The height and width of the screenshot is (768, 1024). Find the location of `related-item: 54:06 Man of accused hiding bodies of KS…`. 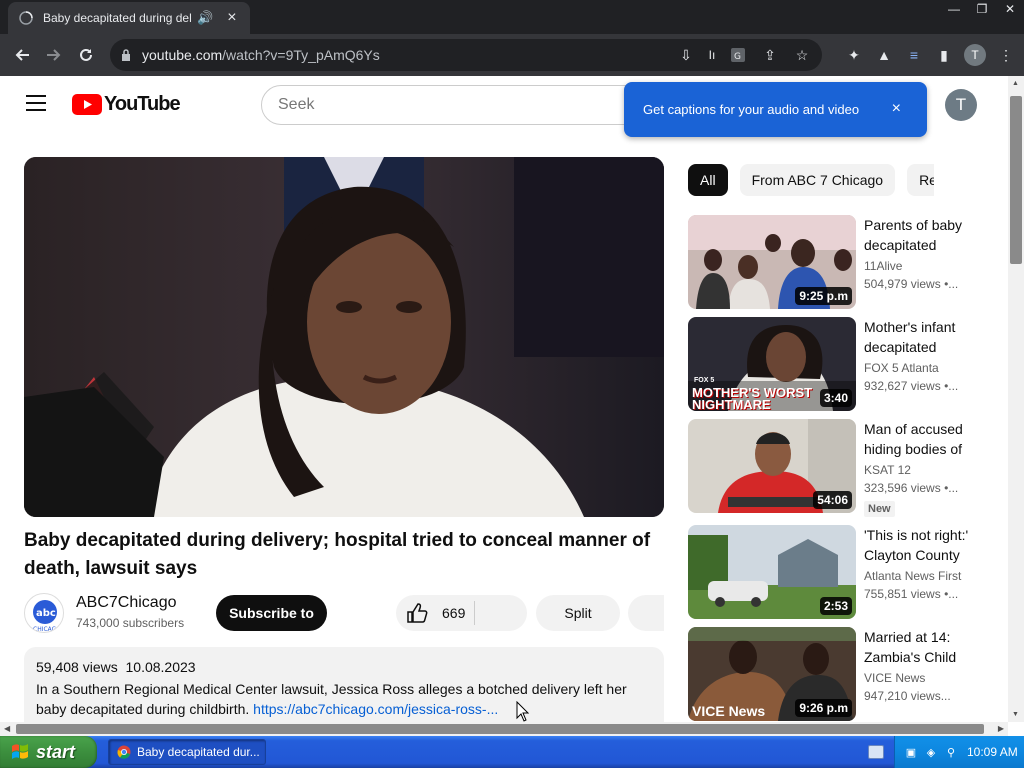

related-item: 54:06 Man of accused hiding bodies of KS… is located at coordinates (833, 468).